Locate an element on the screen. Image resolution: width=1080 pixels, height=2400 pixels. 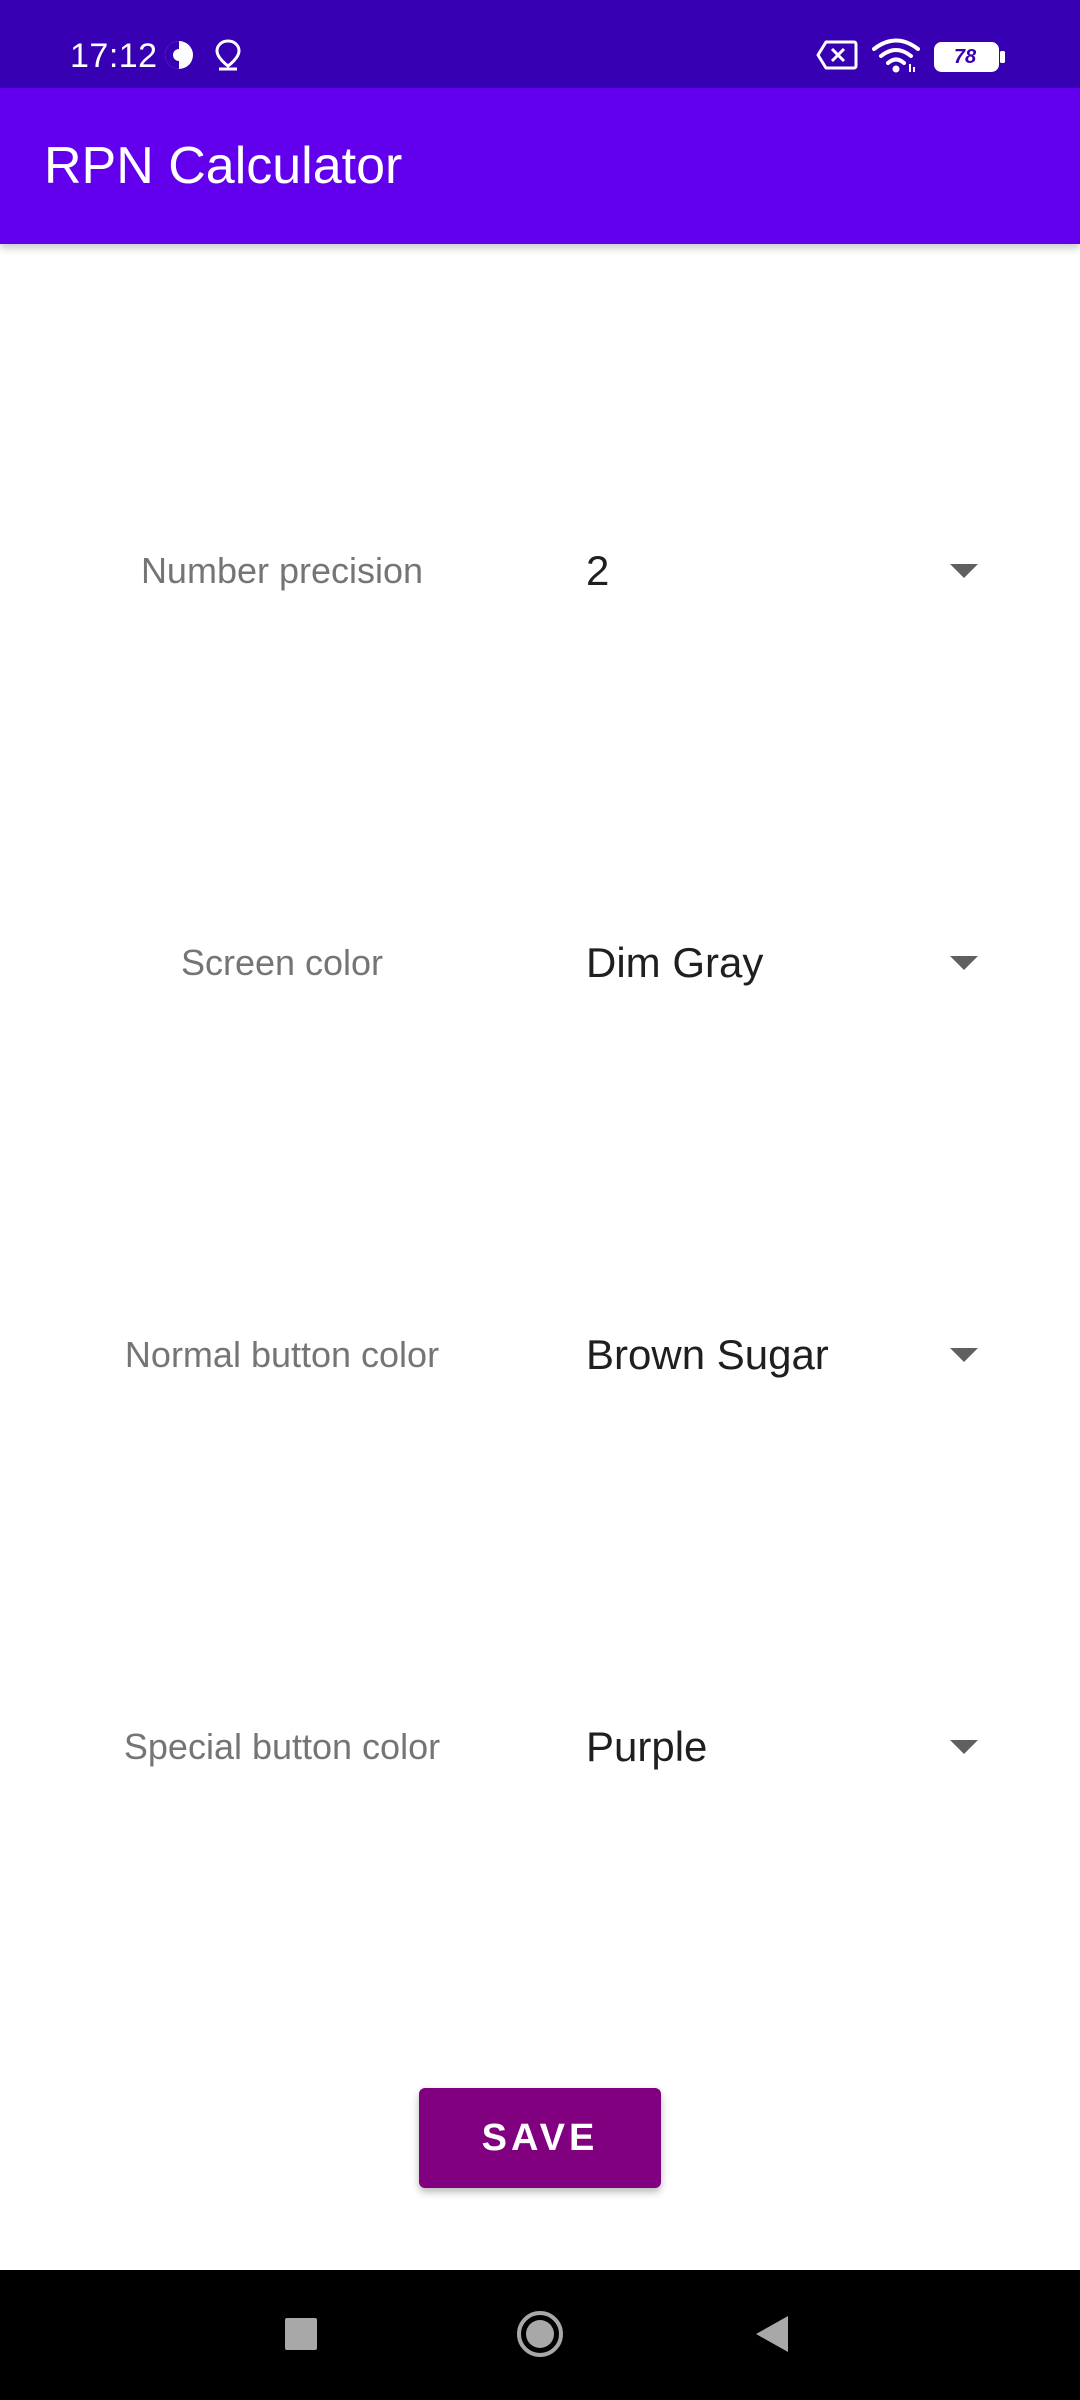
number-precision-label: Number precision is located at coordinates (282, 570).